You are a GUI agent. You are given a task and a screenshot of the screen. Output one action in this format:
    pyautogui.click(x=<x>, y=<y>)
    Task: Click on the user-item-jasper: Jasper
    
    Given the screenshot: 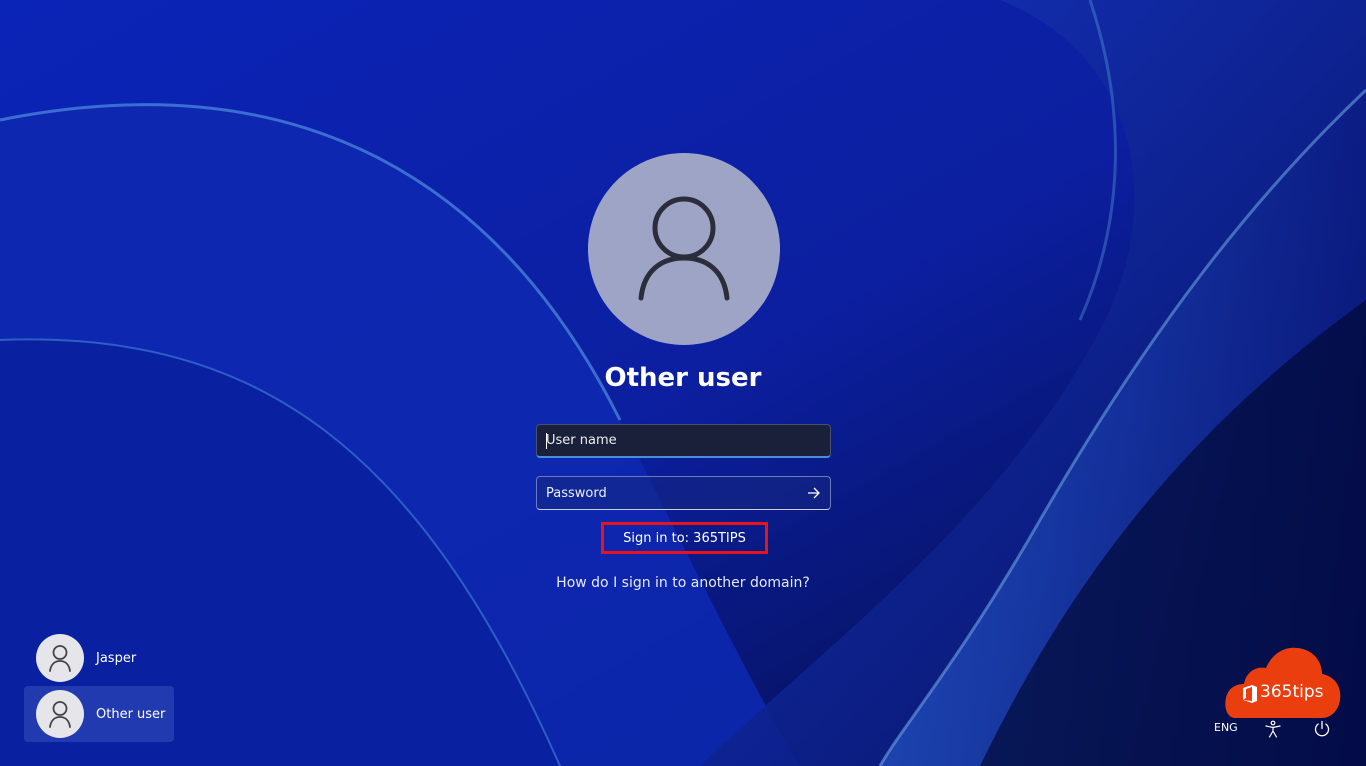 What is the action you would take?
    pyautogui.click(x=99, y=658)
    